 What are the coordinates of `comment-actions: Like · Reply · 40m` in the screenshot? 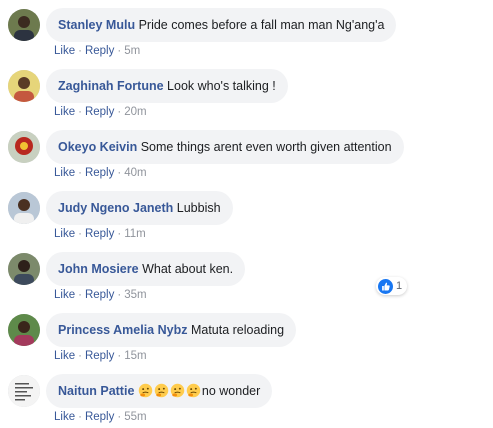 It's located at (100, 173).